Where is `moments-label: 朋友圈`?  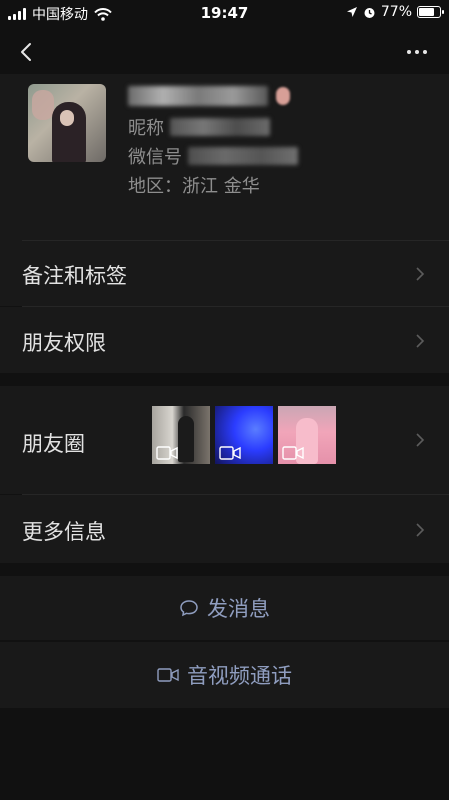 moments-label: 朋友圈 is located at coordinates (53, 444).